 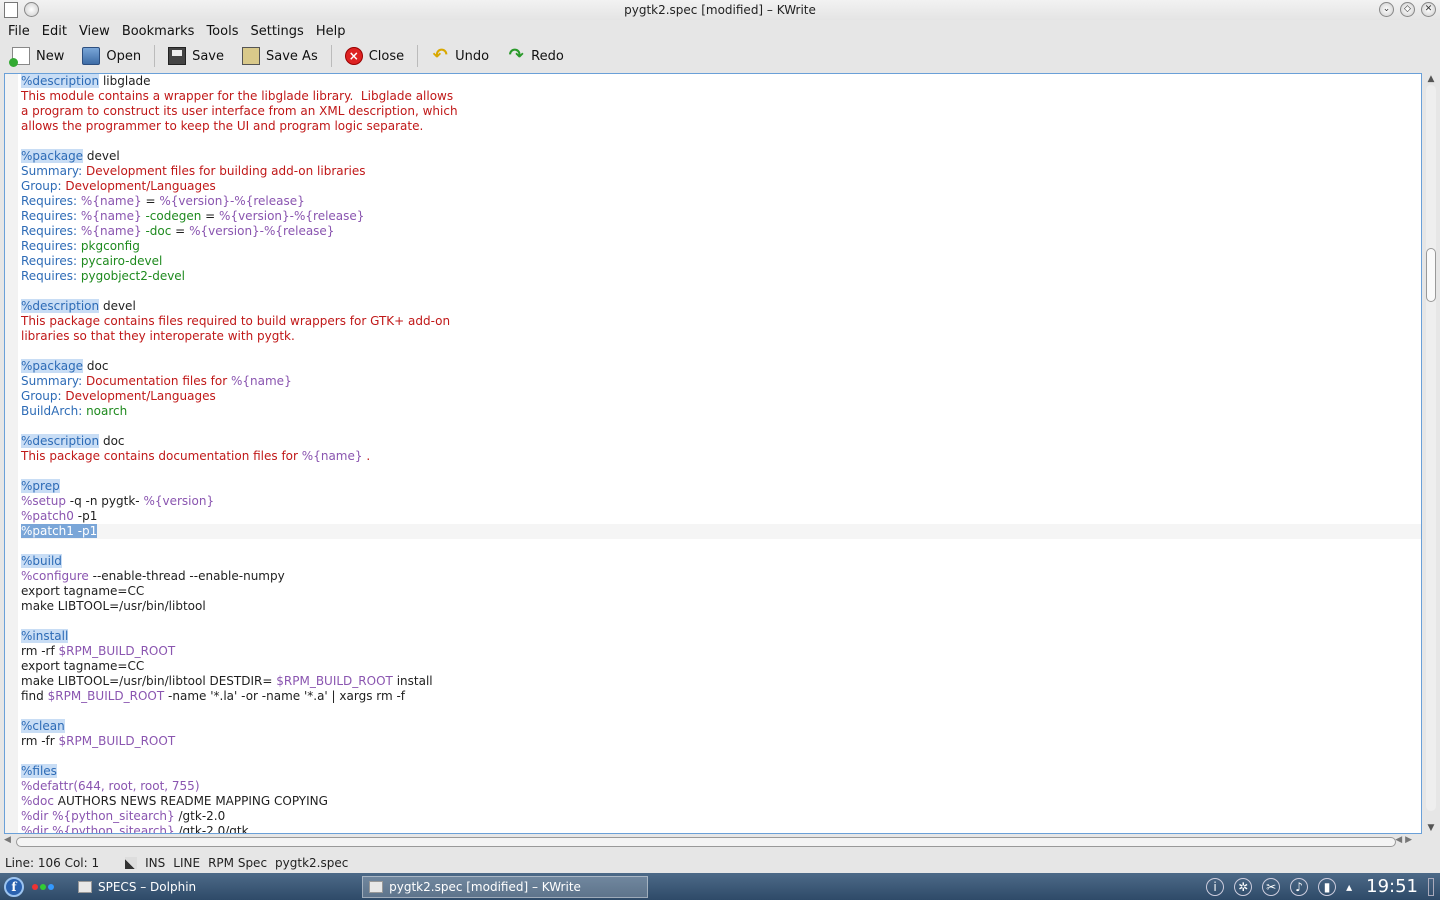 I want to click on minimize-icon: ⌄, so click(x=1386, y=9).